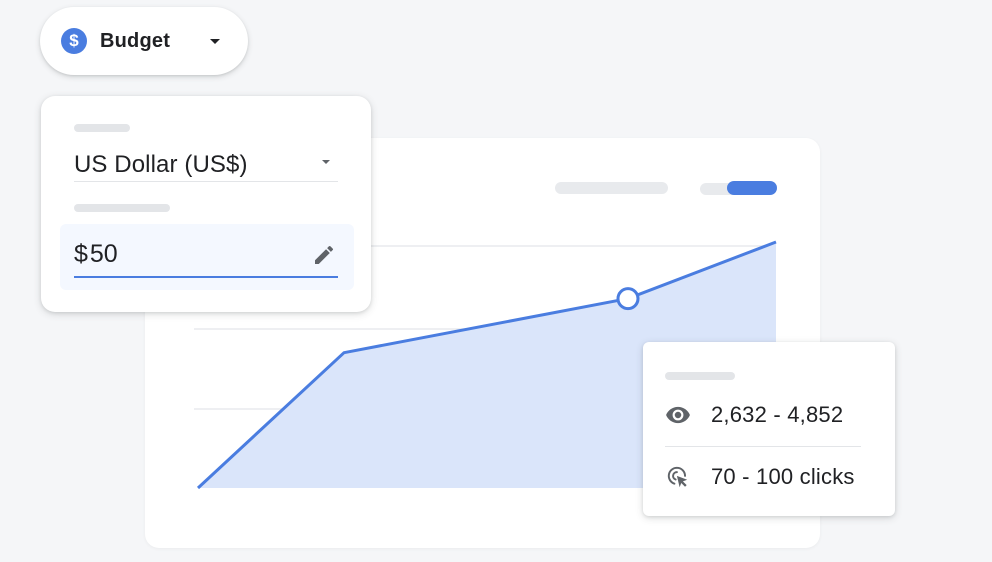 The height and width of the screenshot is (562, 992). I want to click on clicks-row: 70 - 100 clicks, so click(760, 477).